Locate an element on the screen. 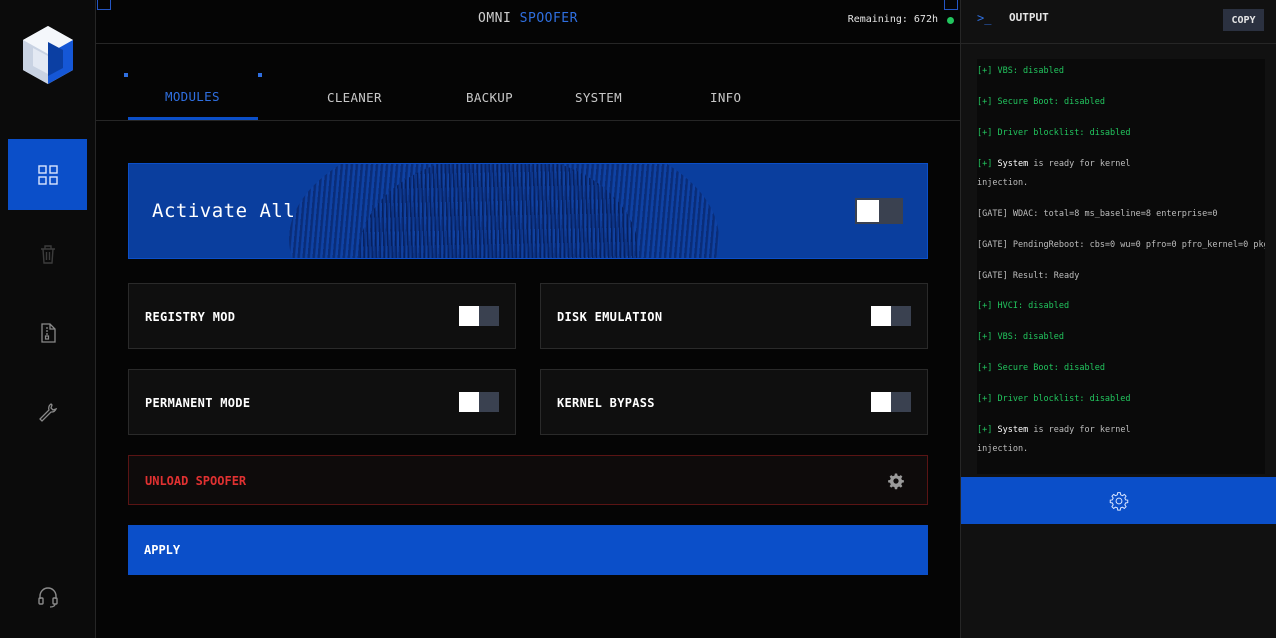 This screenshot has width=1276, height=638. sidebar is located at coordinates (48, 319).